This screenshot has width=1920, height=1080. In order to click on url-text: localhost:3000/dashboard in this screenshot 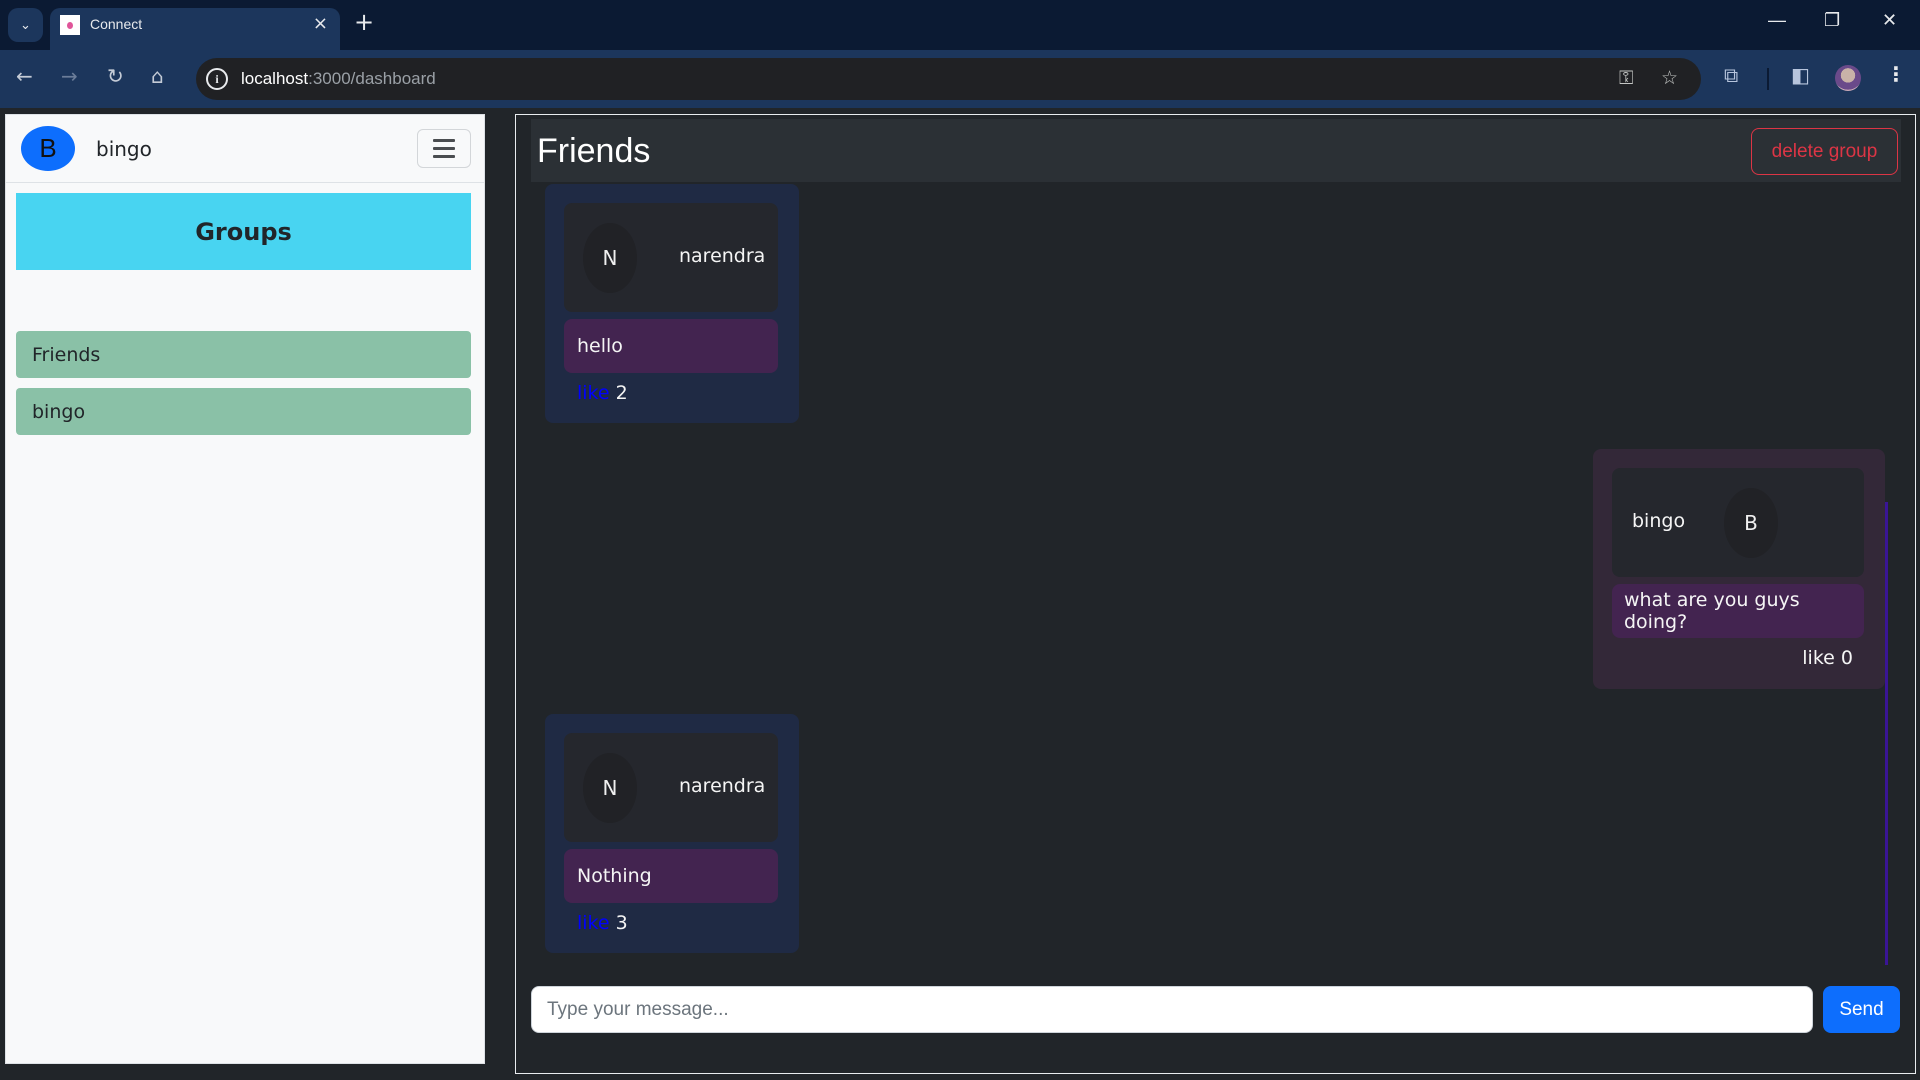, I will do `click(338, 79)`.